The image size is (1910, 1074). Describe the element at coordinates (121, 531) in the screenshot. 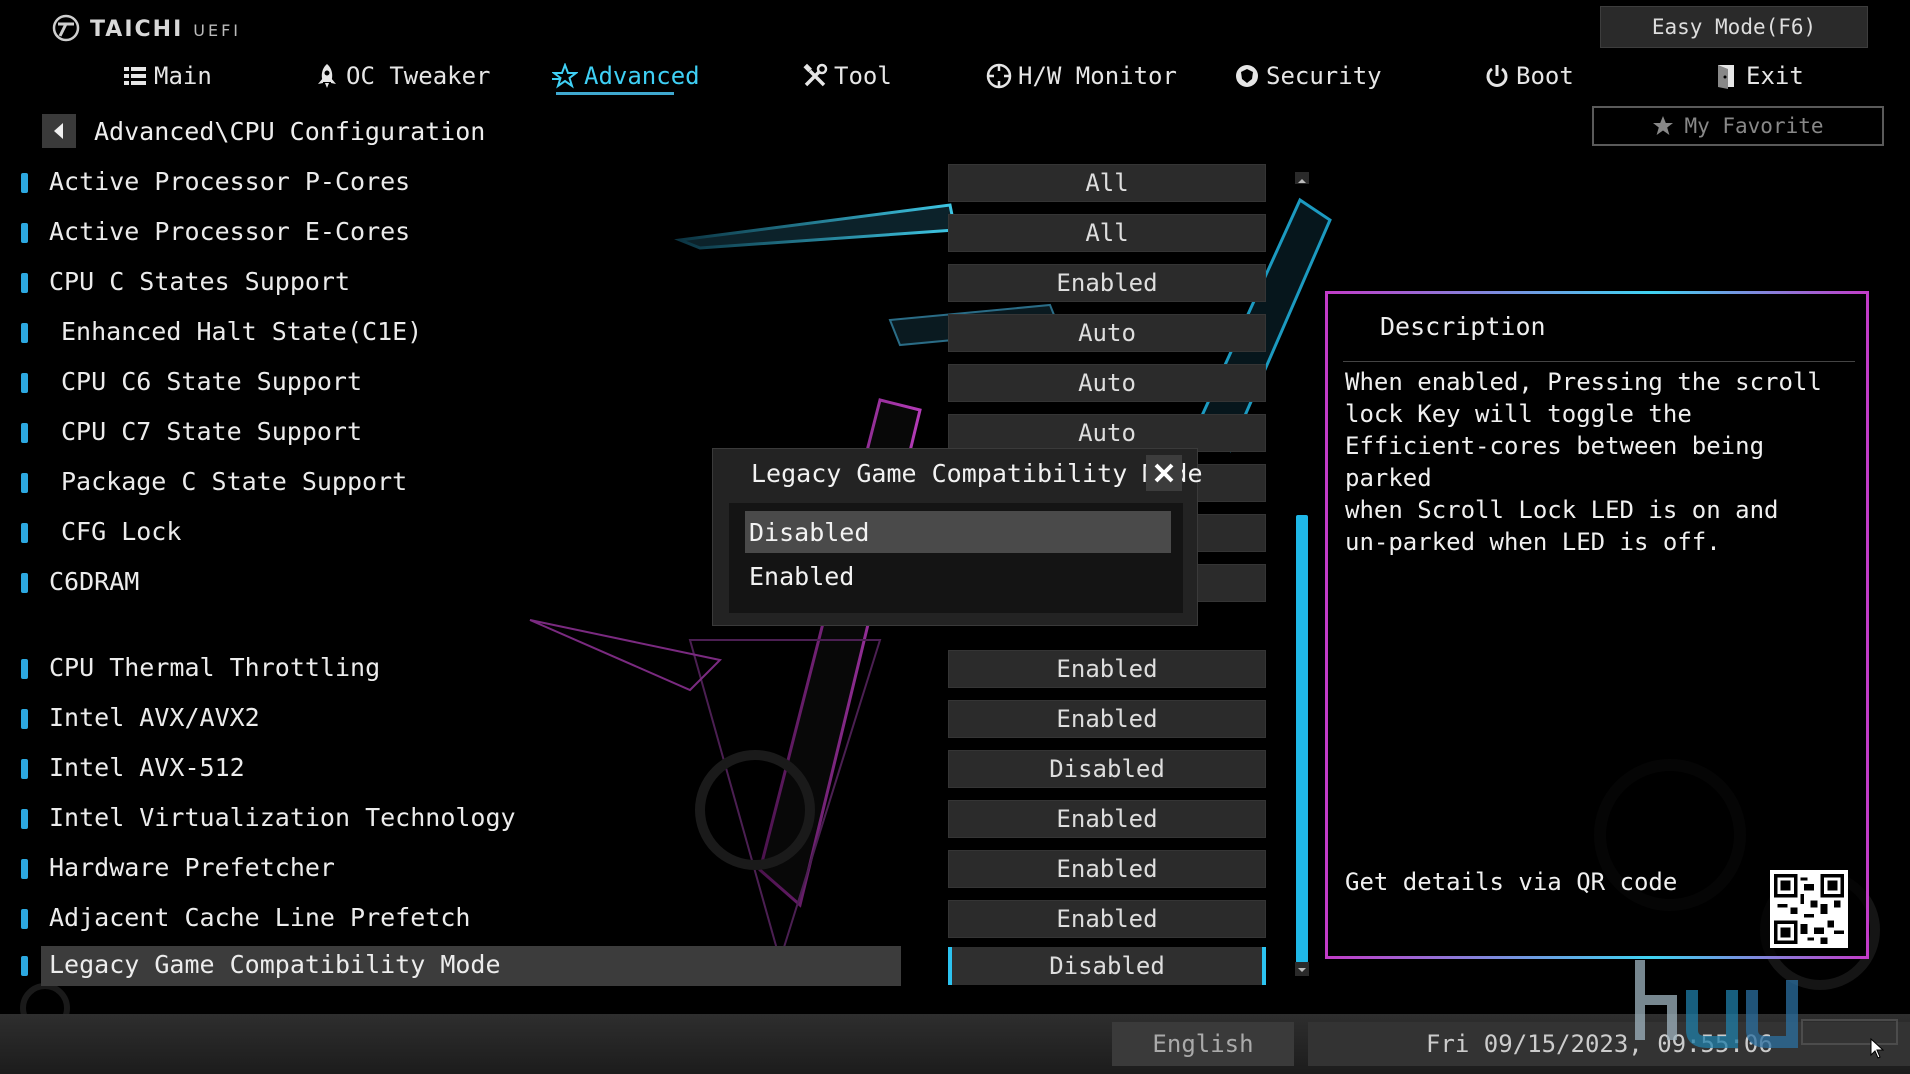

I see `setting-label: CFG Lock` at that location.